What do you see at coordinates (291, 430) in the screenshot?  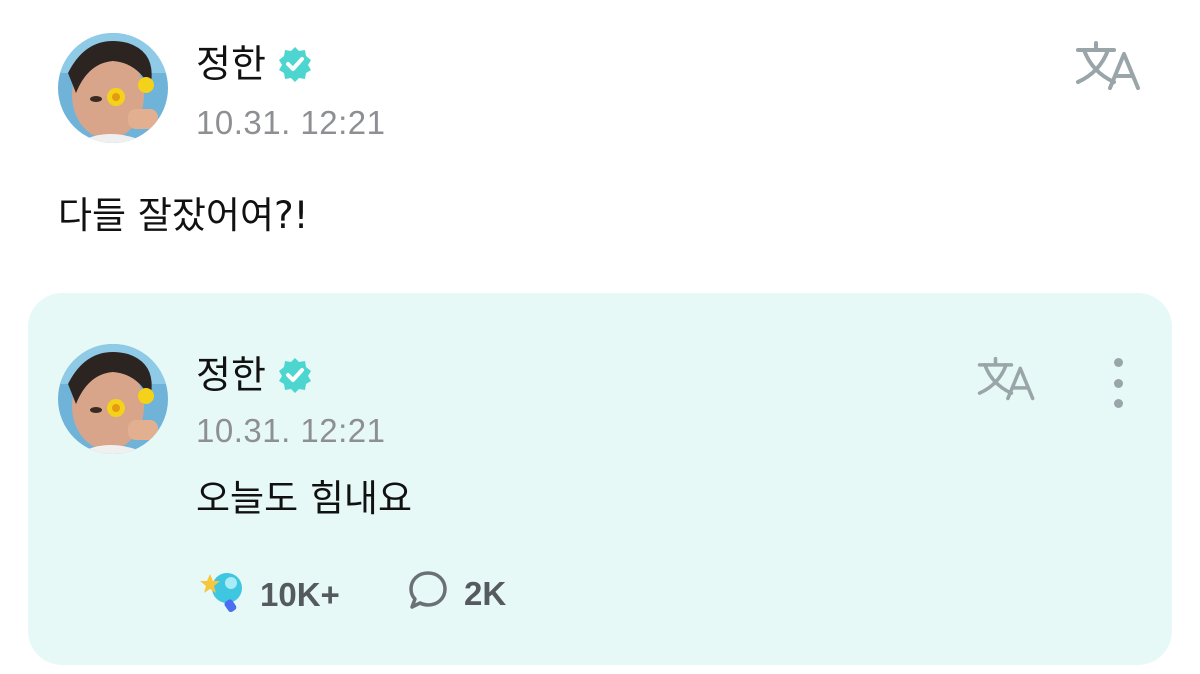 I see `comment-timestamp: 10.31. 12:21` at bounding box center [291, 430].